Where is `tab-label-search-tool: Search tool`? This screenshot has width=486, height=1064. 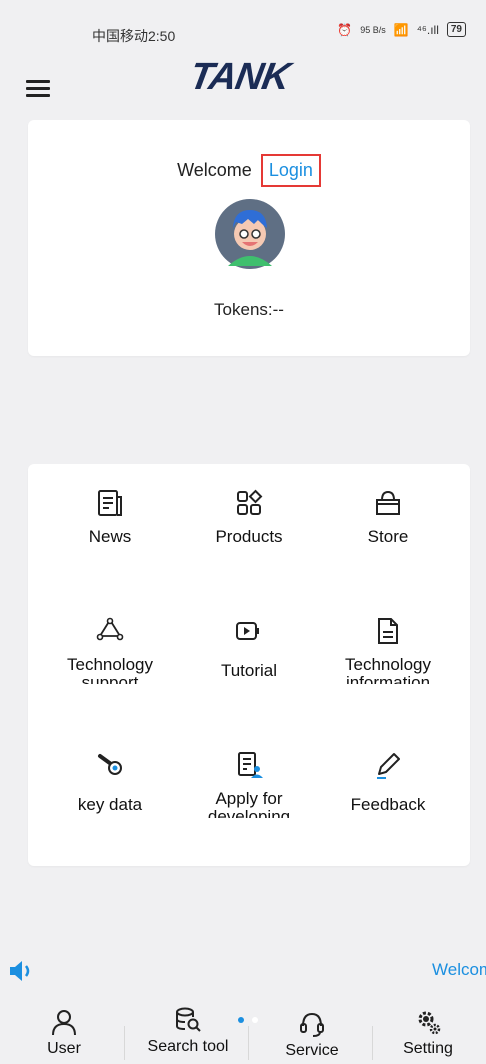 tab-label-search-tool: Search tool is located at coordinates (188, 1046).